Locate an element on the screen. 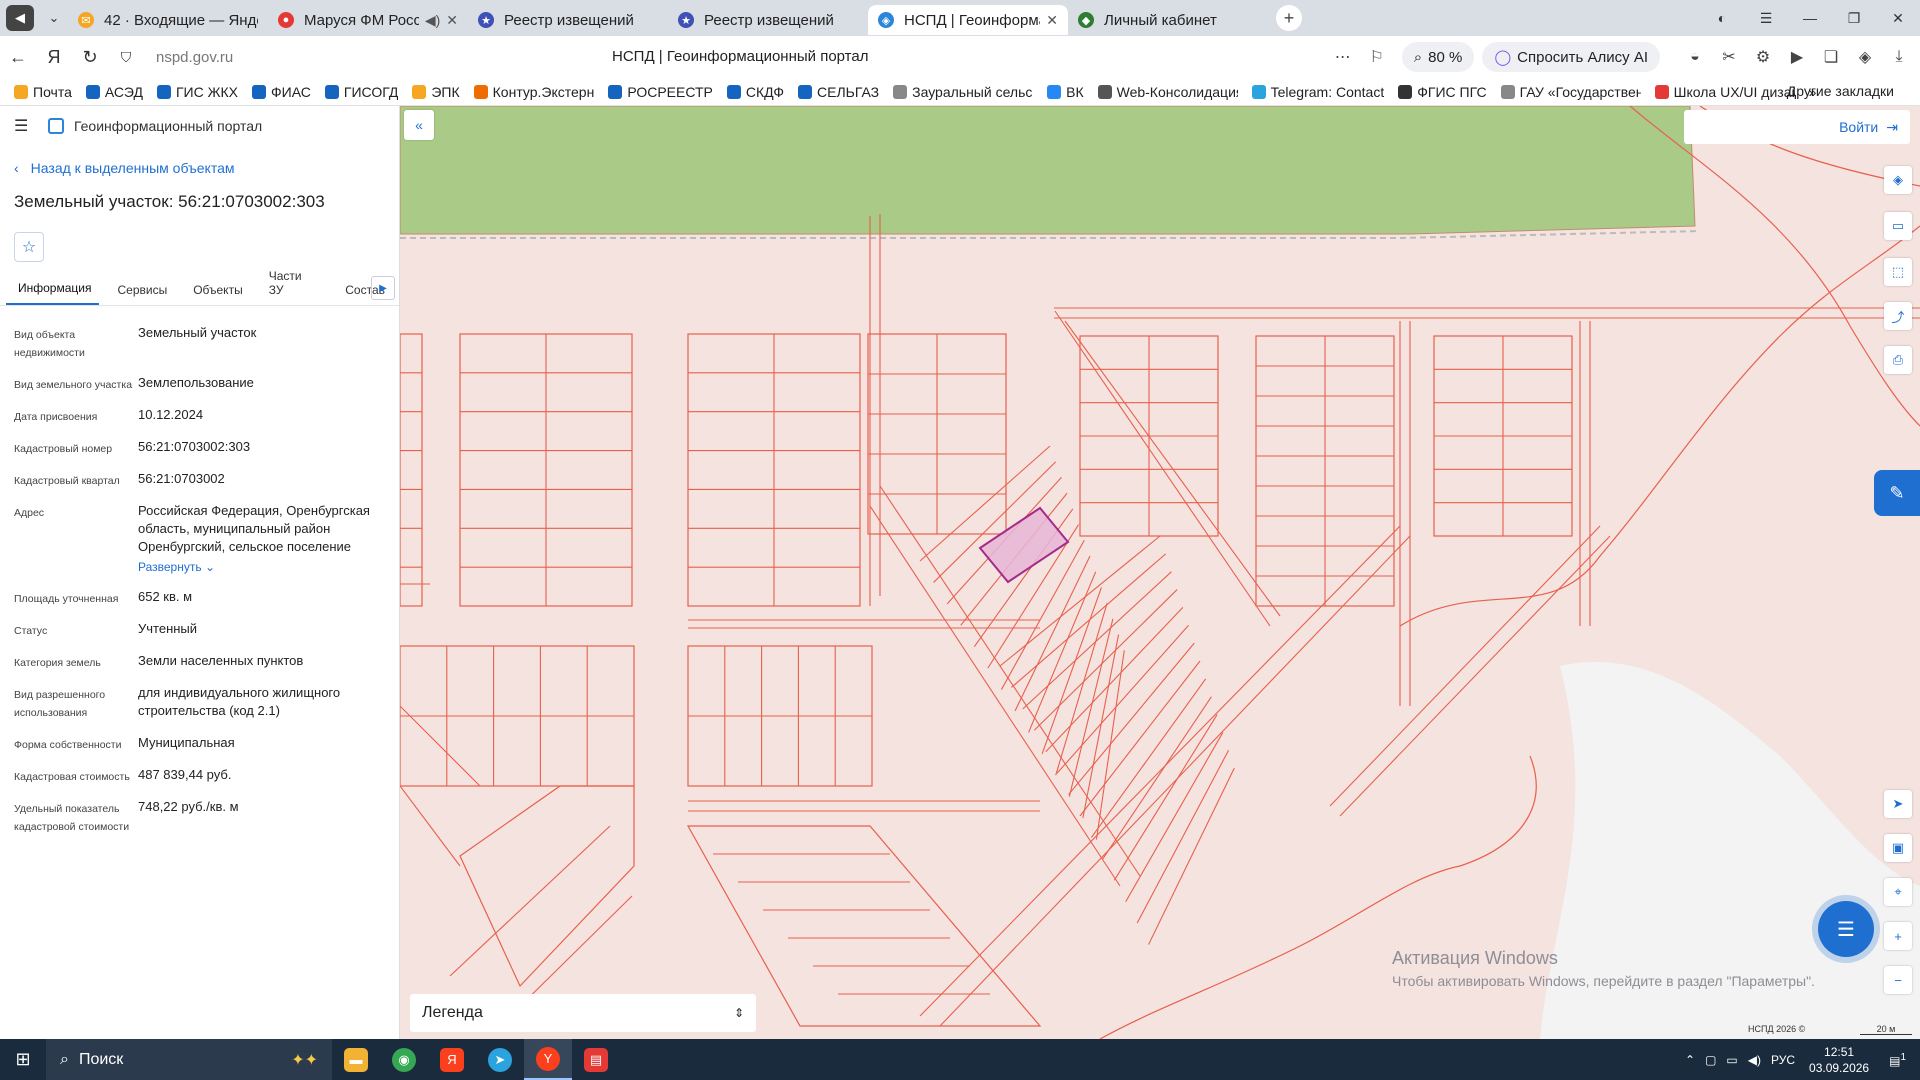 This screenshot has height=1080, width=1920. site-info-icon: ⛉ is located at coordinates (126, 57).